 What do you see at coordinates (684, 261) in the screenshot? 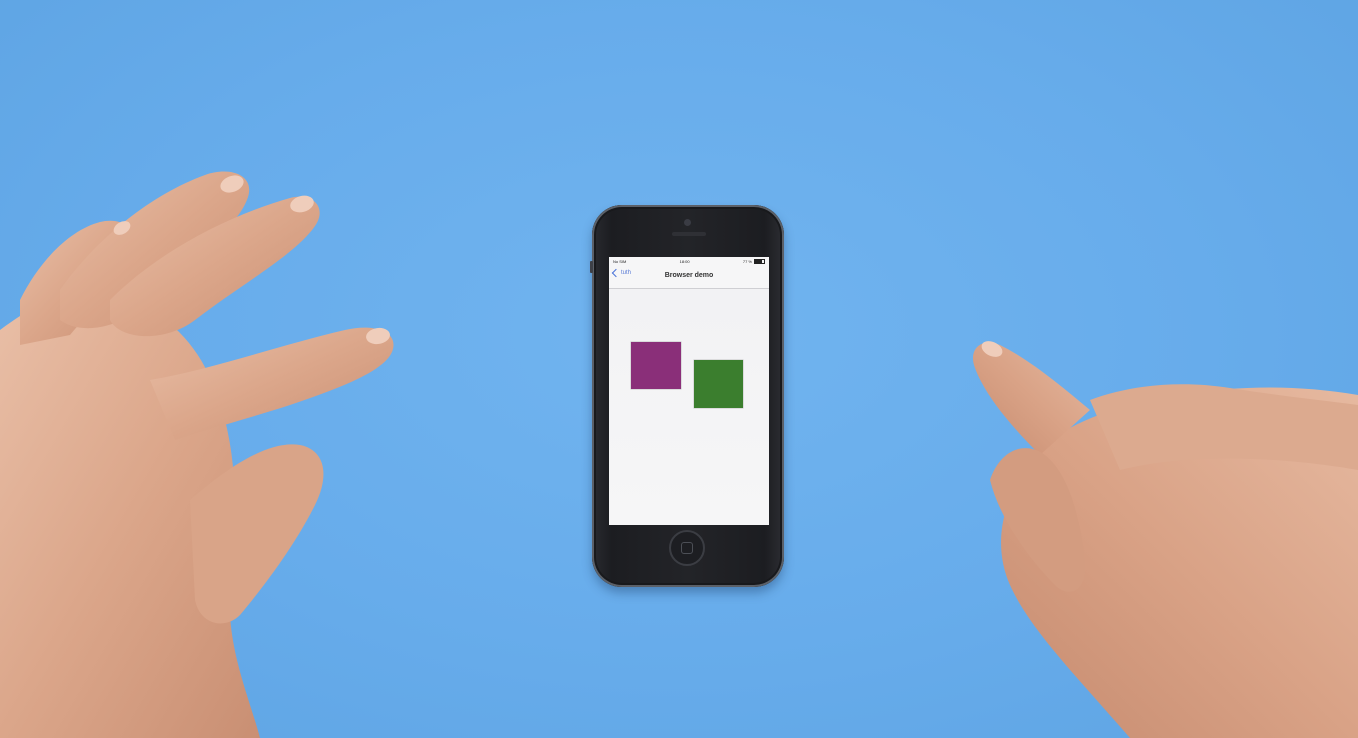
I see `clock-label: 18:00` at bounding box center [684, 261].